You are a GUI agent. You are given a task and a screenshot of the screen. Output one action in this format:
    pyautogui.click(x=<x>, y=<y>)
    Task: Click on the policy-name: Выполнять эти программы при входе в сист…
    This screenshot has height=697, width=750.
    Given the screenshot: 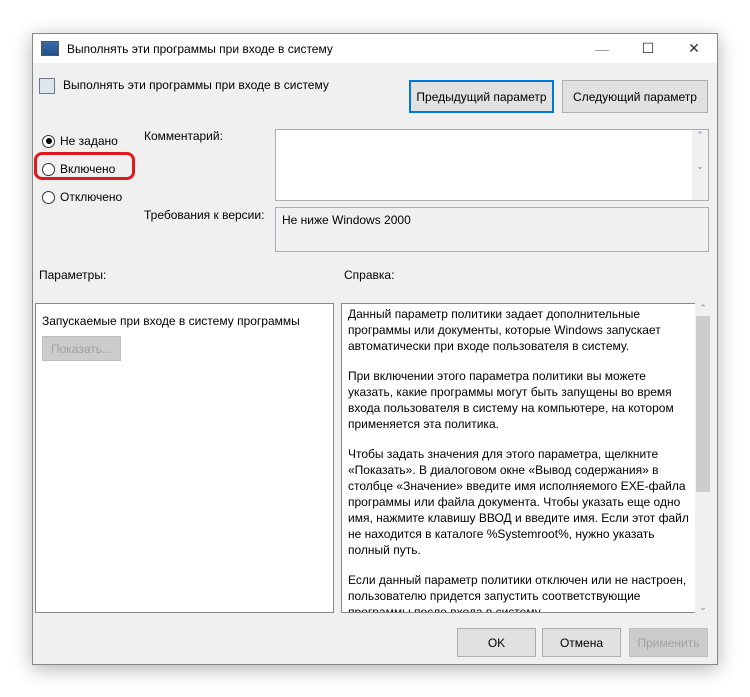 What is the action you would take?
    pyautogui.click(x=196, y=85)
    